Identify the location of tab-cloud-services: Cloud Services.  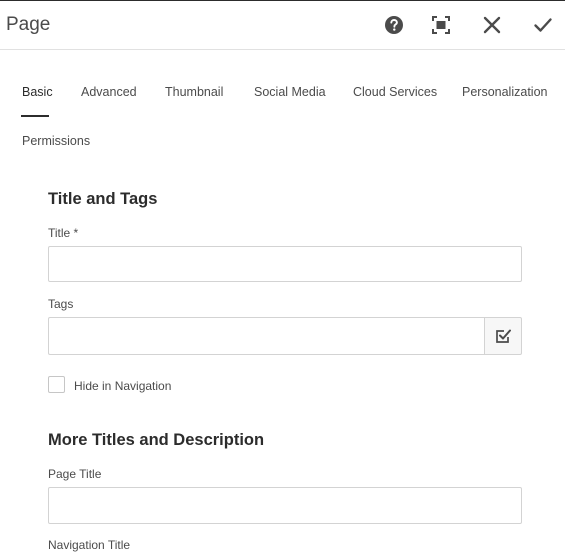
(395, 92).